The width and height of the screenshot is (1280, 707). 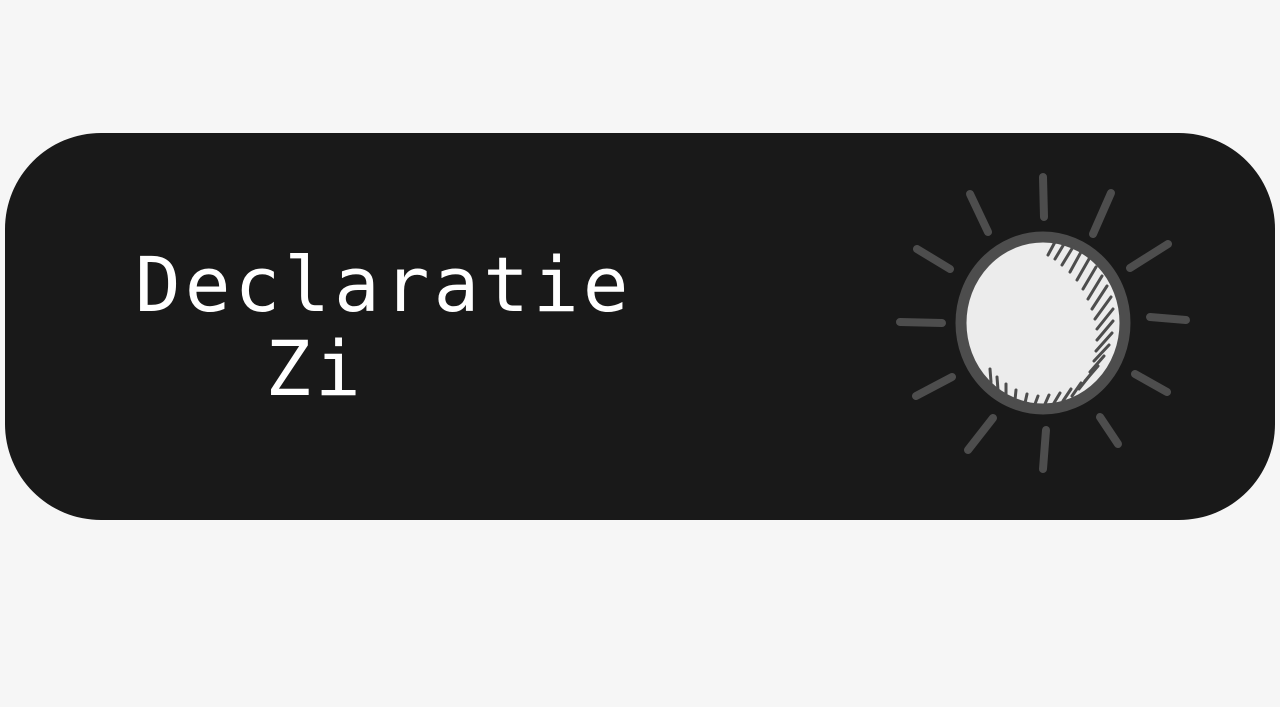 What do you see at coordinates (1043, 323) in the screenshot?
I see `sun-icon` at bounding box center [1043, 323].